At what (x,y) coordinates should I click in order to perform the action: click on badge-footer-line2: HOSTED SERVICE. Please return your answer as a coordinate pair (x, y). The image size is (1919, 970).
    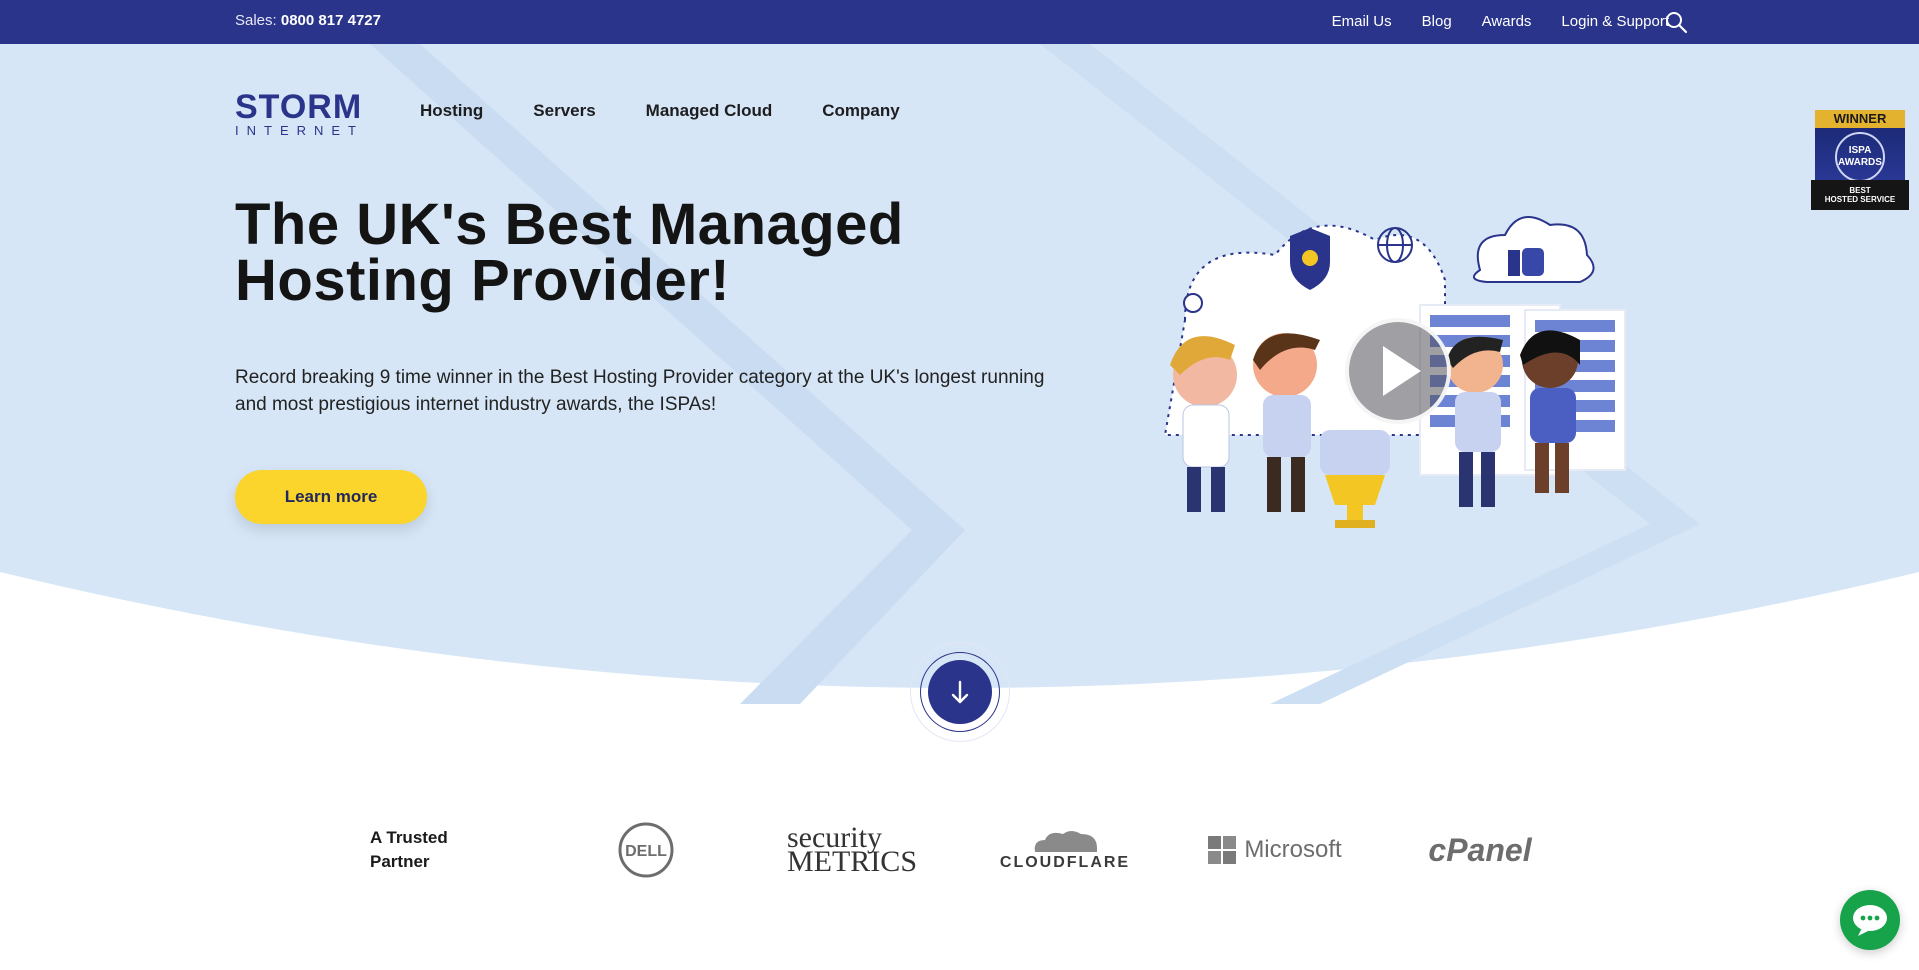
    Looking at the image, I should click on (1860, 199).